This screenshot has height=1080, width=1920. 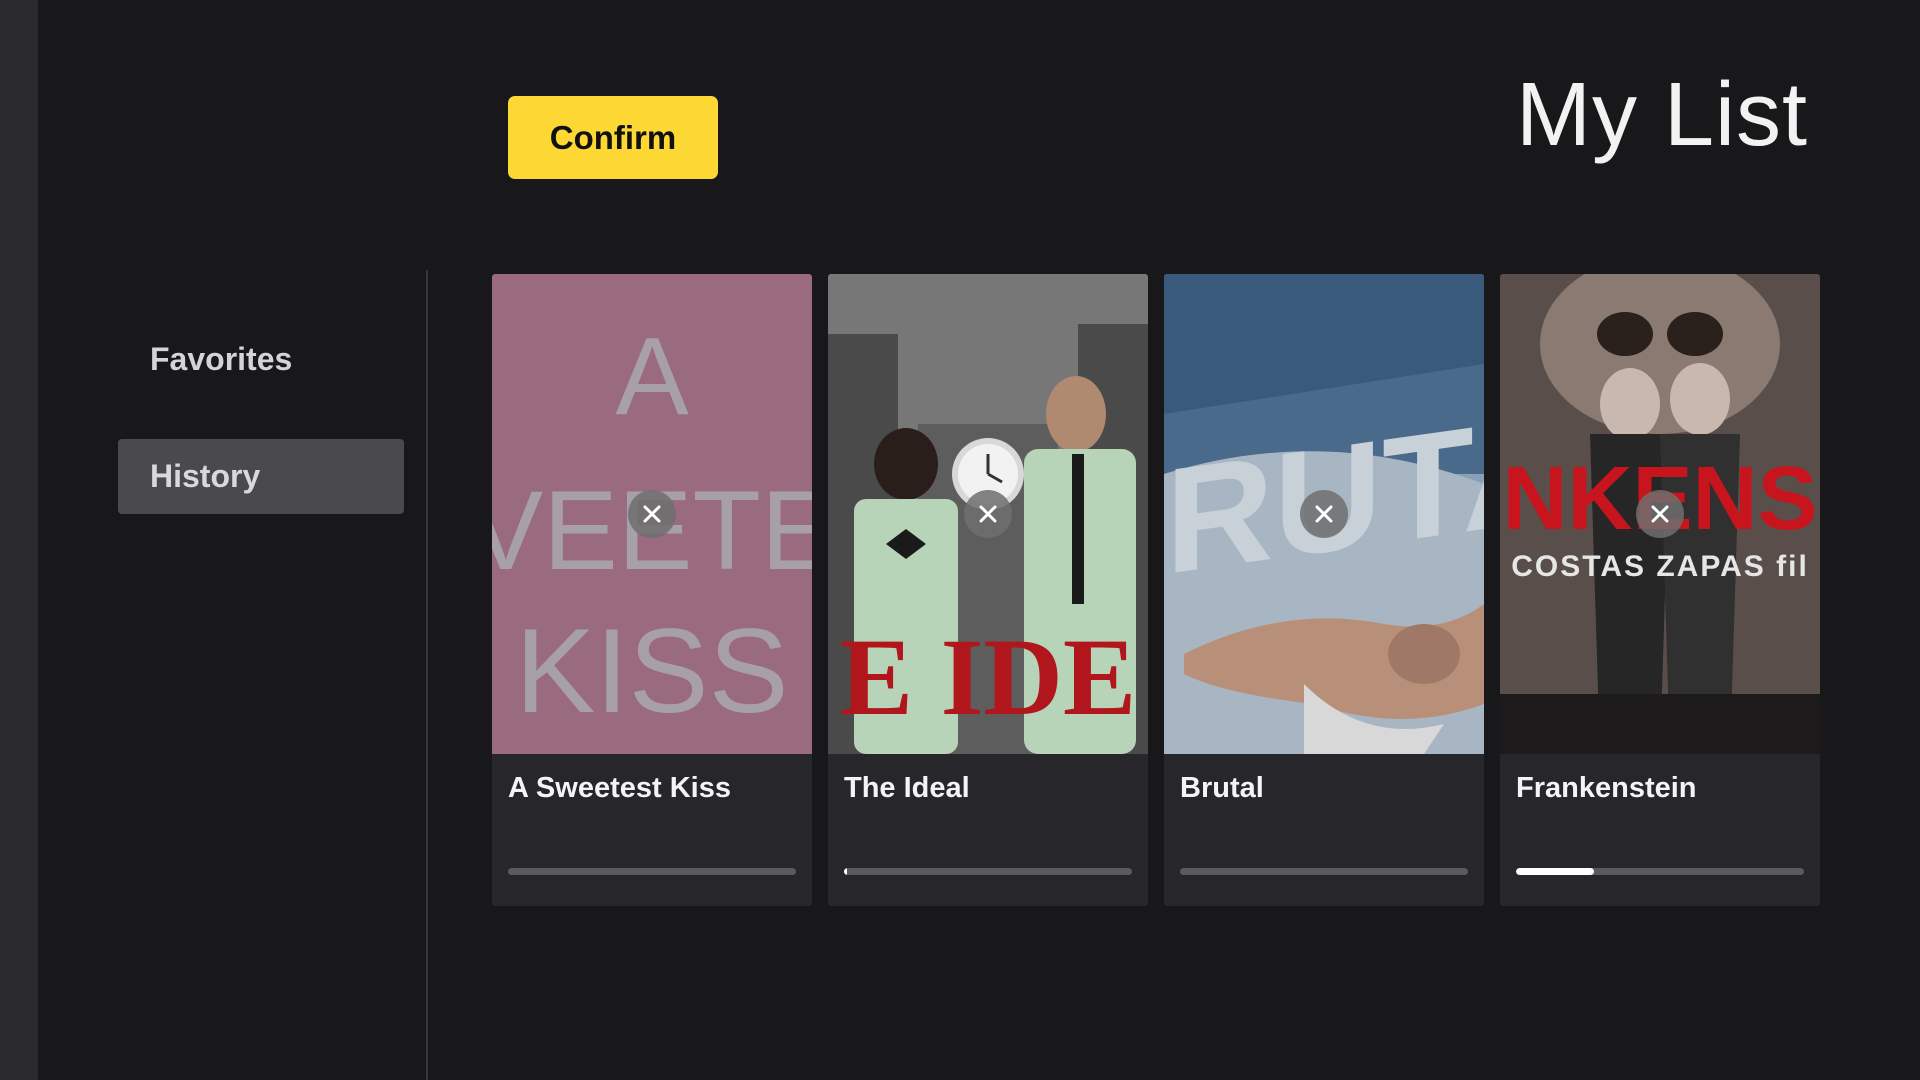 What do you see at coordinates (261, 476) in the screenshot?
I see `sidebar-item-history: History` at bounding box center [261, 476].